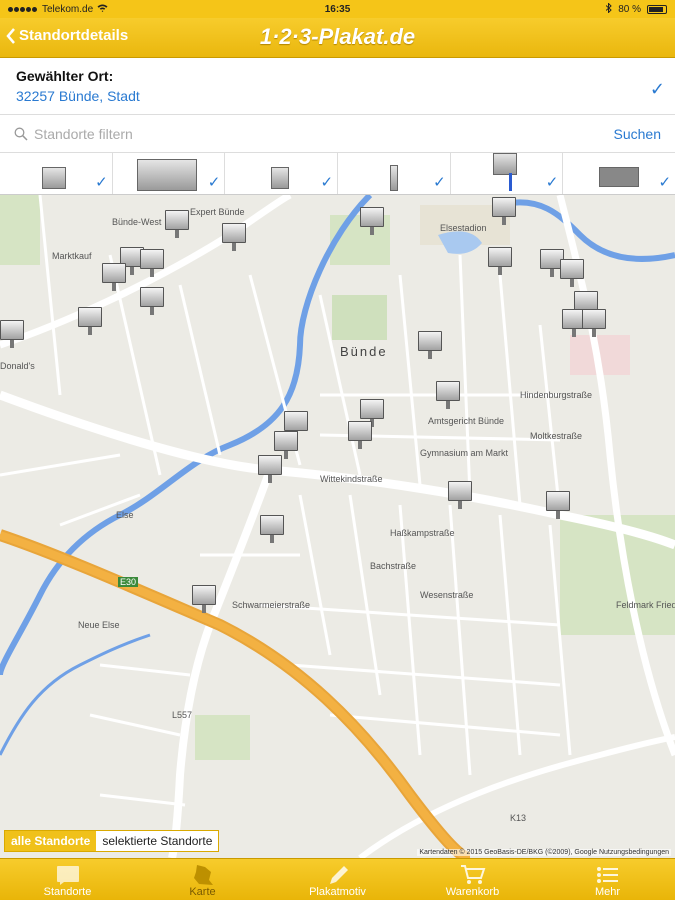 The height and width of the screenshot is (900, 675). Describe the element at coordinates (21, 134) in the screenshot. I see `search-icon` at that location.